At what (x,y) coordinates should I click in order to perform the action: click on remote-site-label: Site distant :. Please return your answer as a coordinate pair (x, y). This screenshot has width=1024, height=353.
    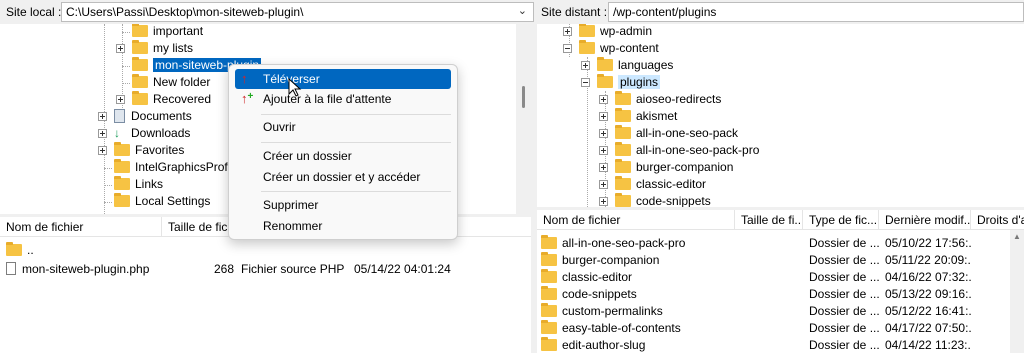
    Looking at the image, I should click on (574, 12).